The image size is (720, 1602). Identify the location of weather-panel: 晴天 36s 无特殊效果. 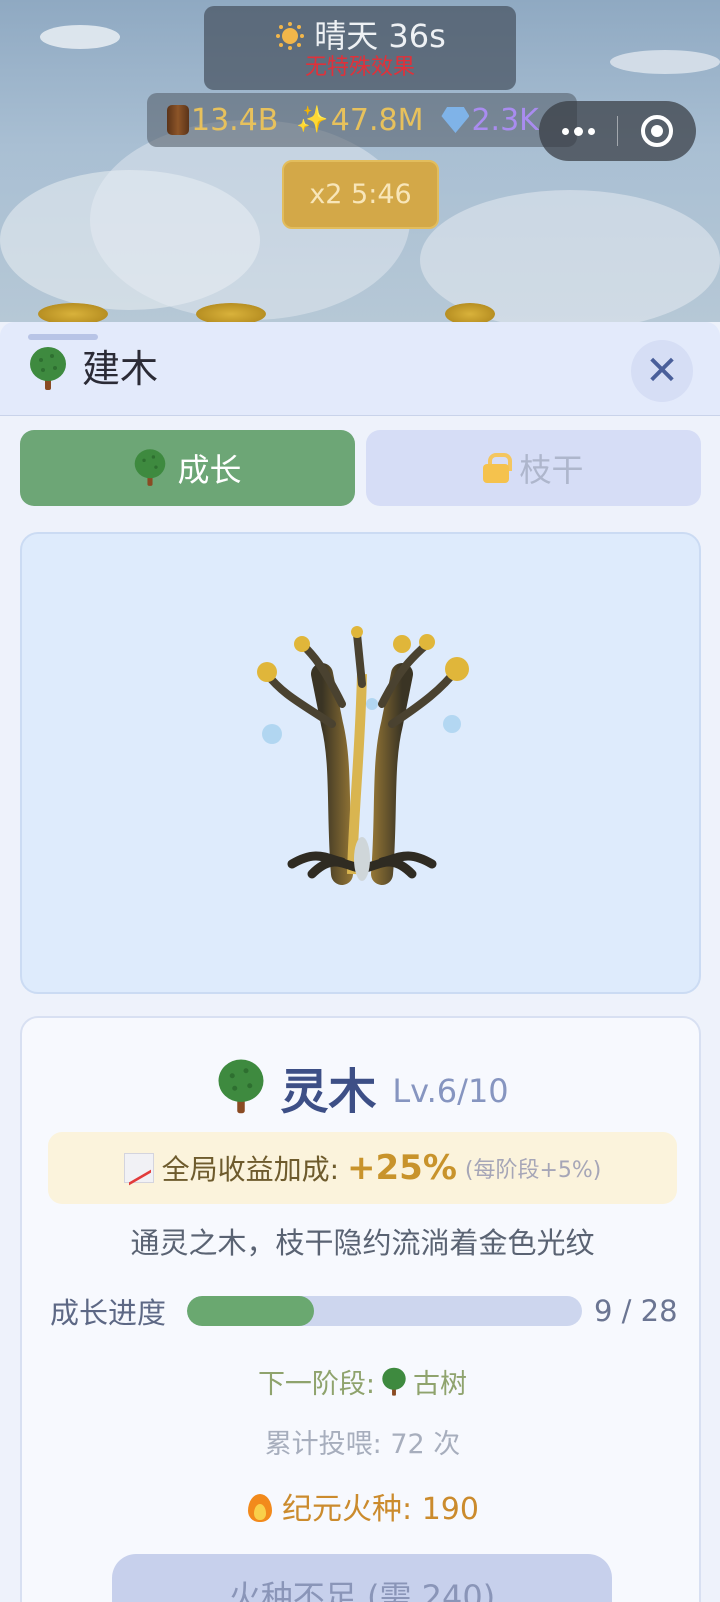
(360, 48).